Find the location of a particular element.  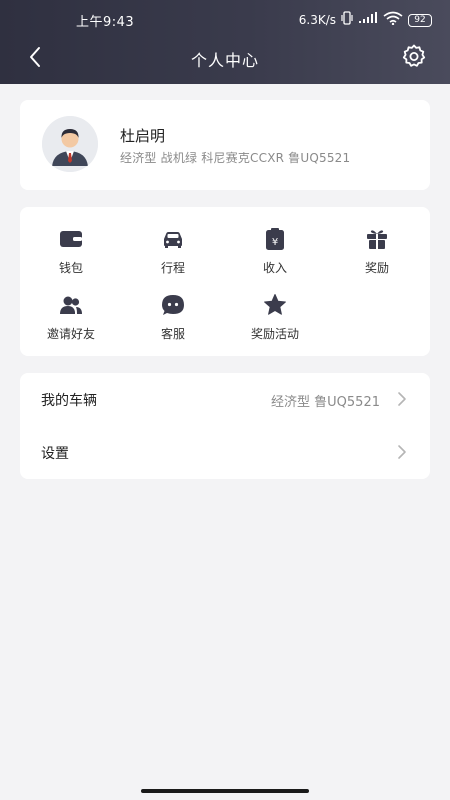

grid-item-rewards: 奖励 is located at coordinates (377, 257).